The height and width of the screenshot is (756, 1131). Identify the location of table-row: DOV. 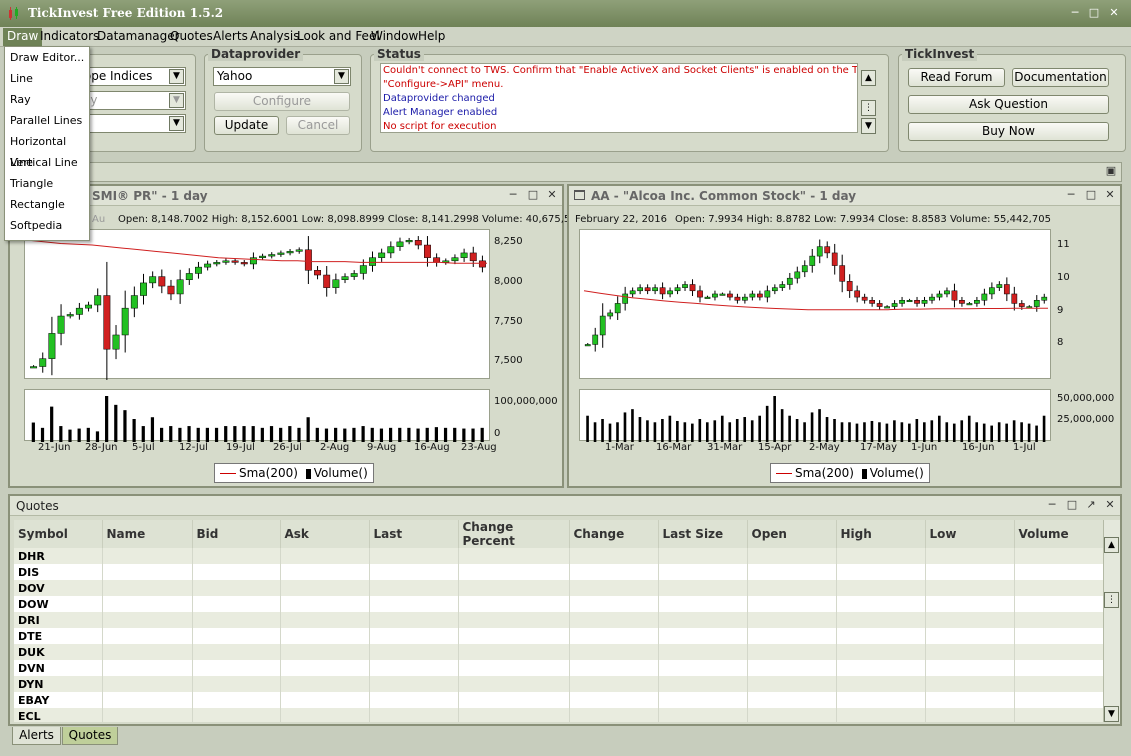
(558, 588).